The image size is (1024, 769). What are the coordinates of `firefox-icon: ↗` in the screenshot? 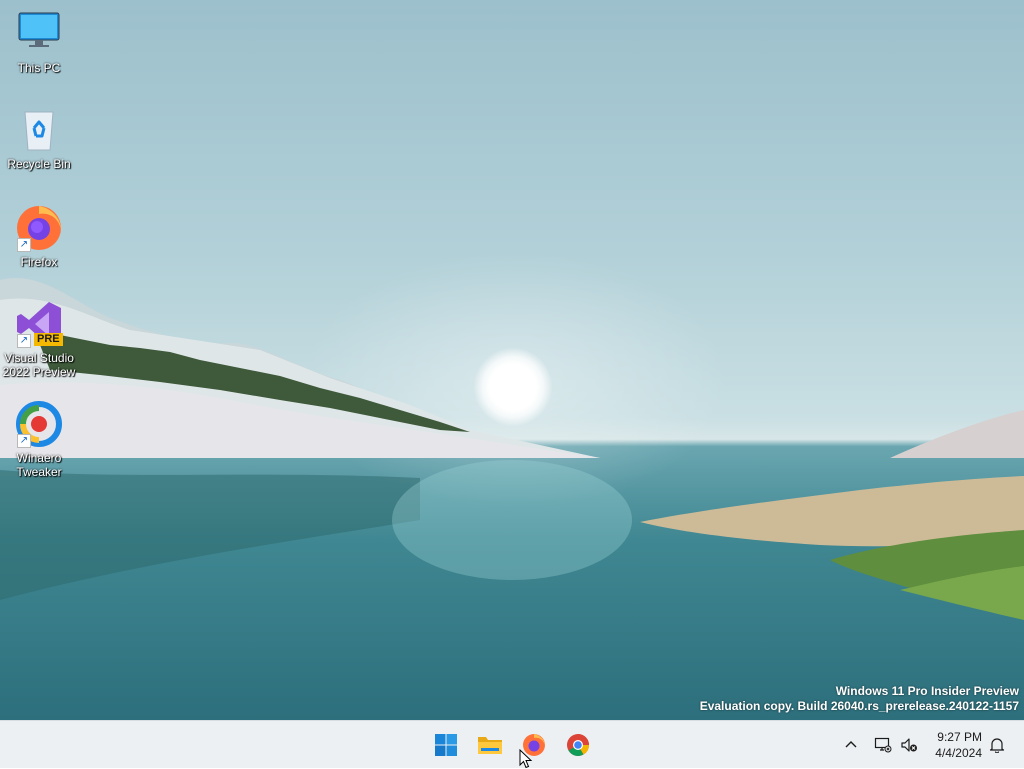 It's located at (39, 228).